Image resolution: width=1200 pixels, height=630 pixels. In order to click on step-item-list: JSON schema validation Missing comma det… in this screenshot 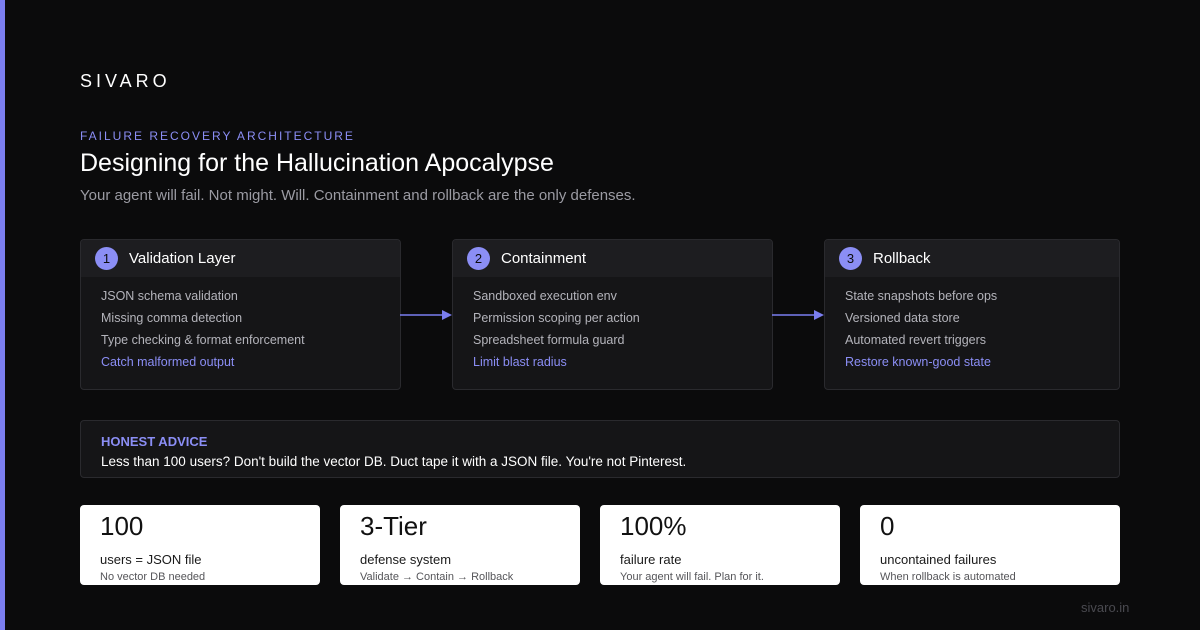, I will do `click(240, 327)`.